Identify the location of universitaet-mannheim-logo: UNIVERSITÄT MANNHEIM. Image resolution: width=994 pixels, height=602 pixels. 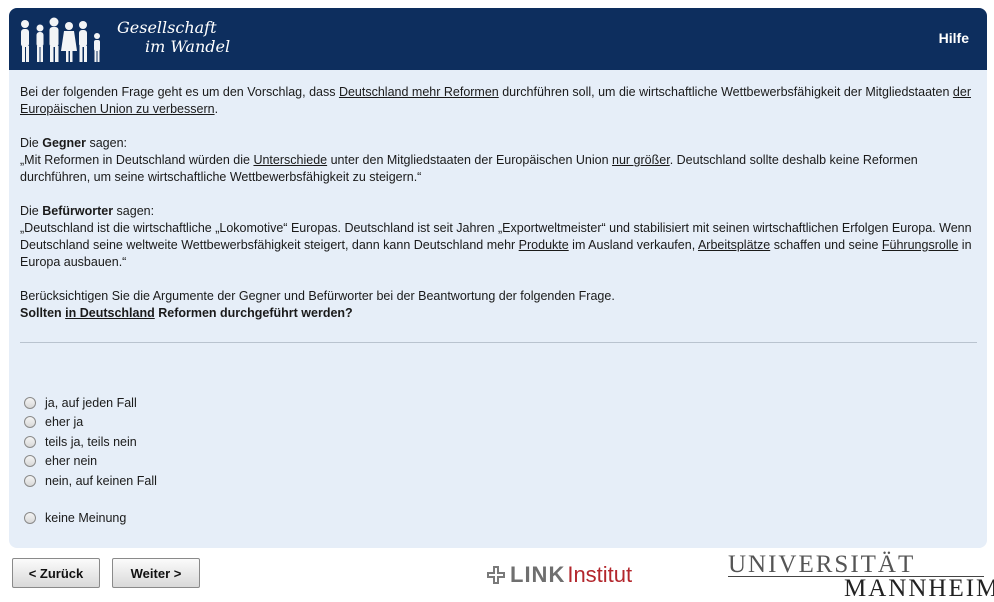
(861, 577).